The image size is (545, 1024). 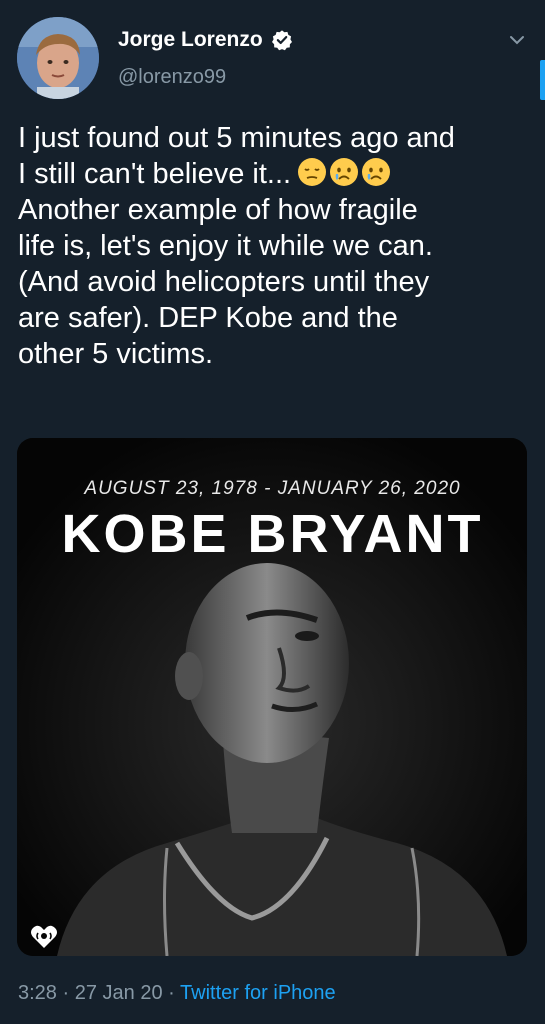 What do you see at coordinates (37, 993) in the screenshot?
I see `tweet-time: 3:28` at bounding box center [37, 993].